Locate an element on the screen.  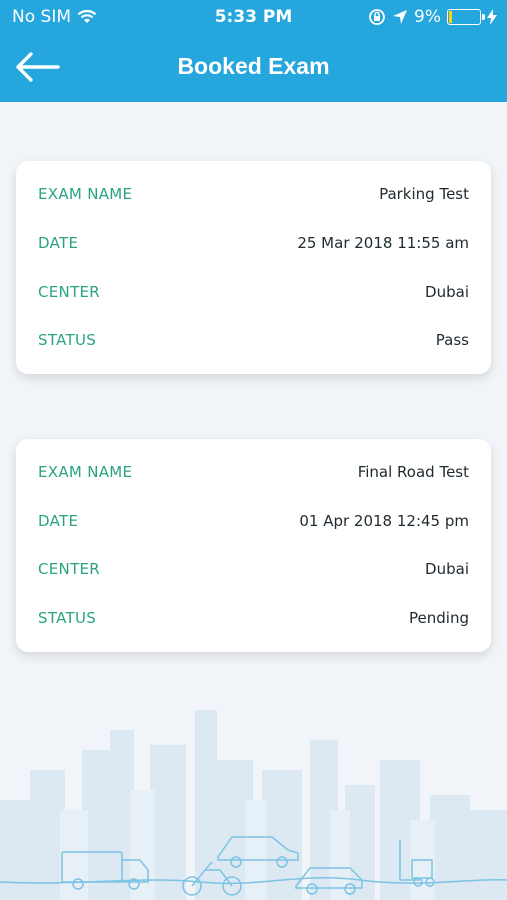
exam-name-value: Parking Test is located at coordinates (424, 194).